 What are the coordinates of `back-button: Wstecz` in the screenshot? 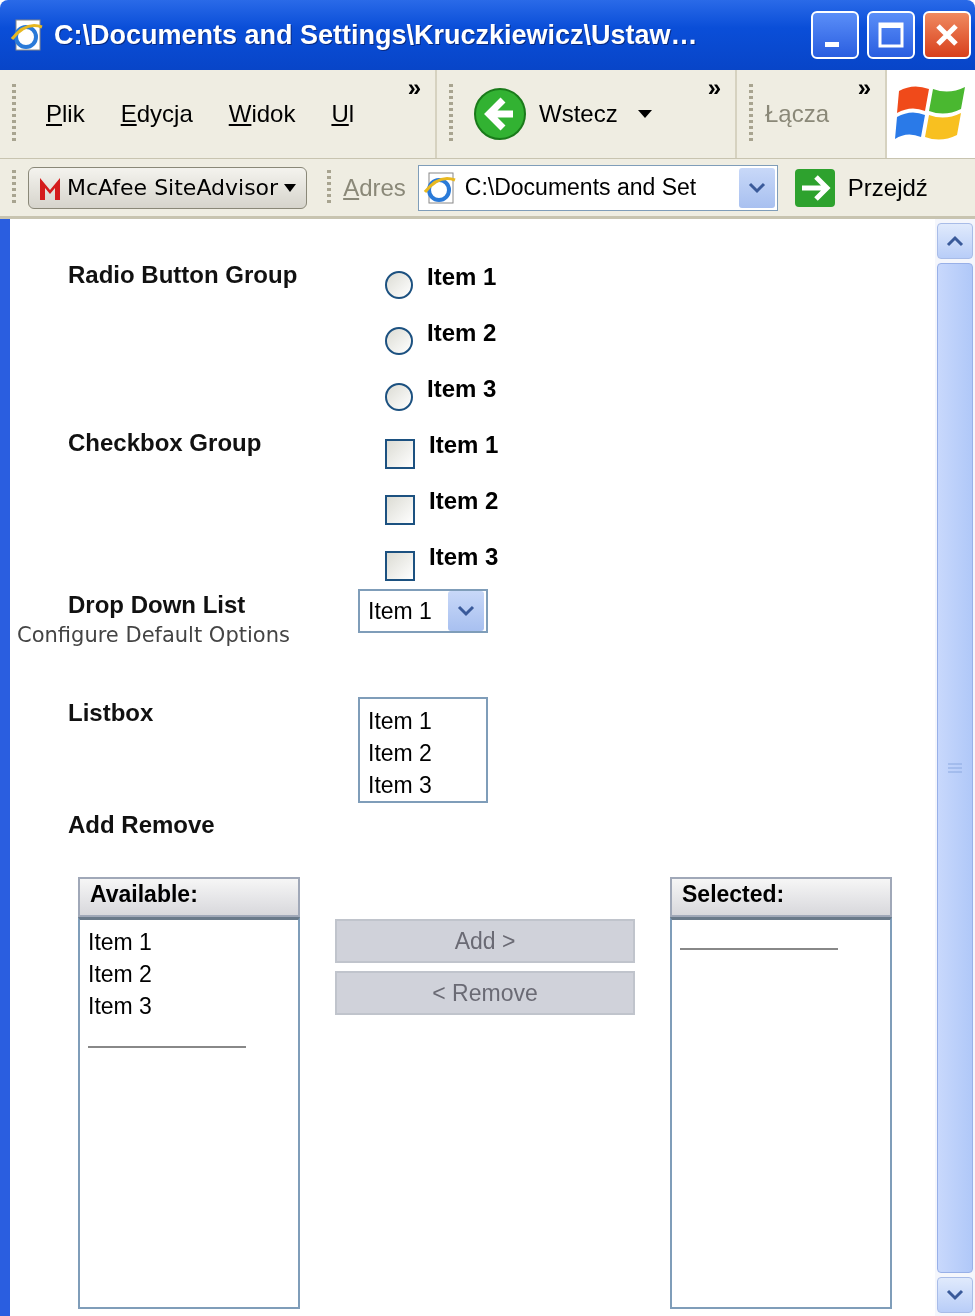 It's located at (545, 114).